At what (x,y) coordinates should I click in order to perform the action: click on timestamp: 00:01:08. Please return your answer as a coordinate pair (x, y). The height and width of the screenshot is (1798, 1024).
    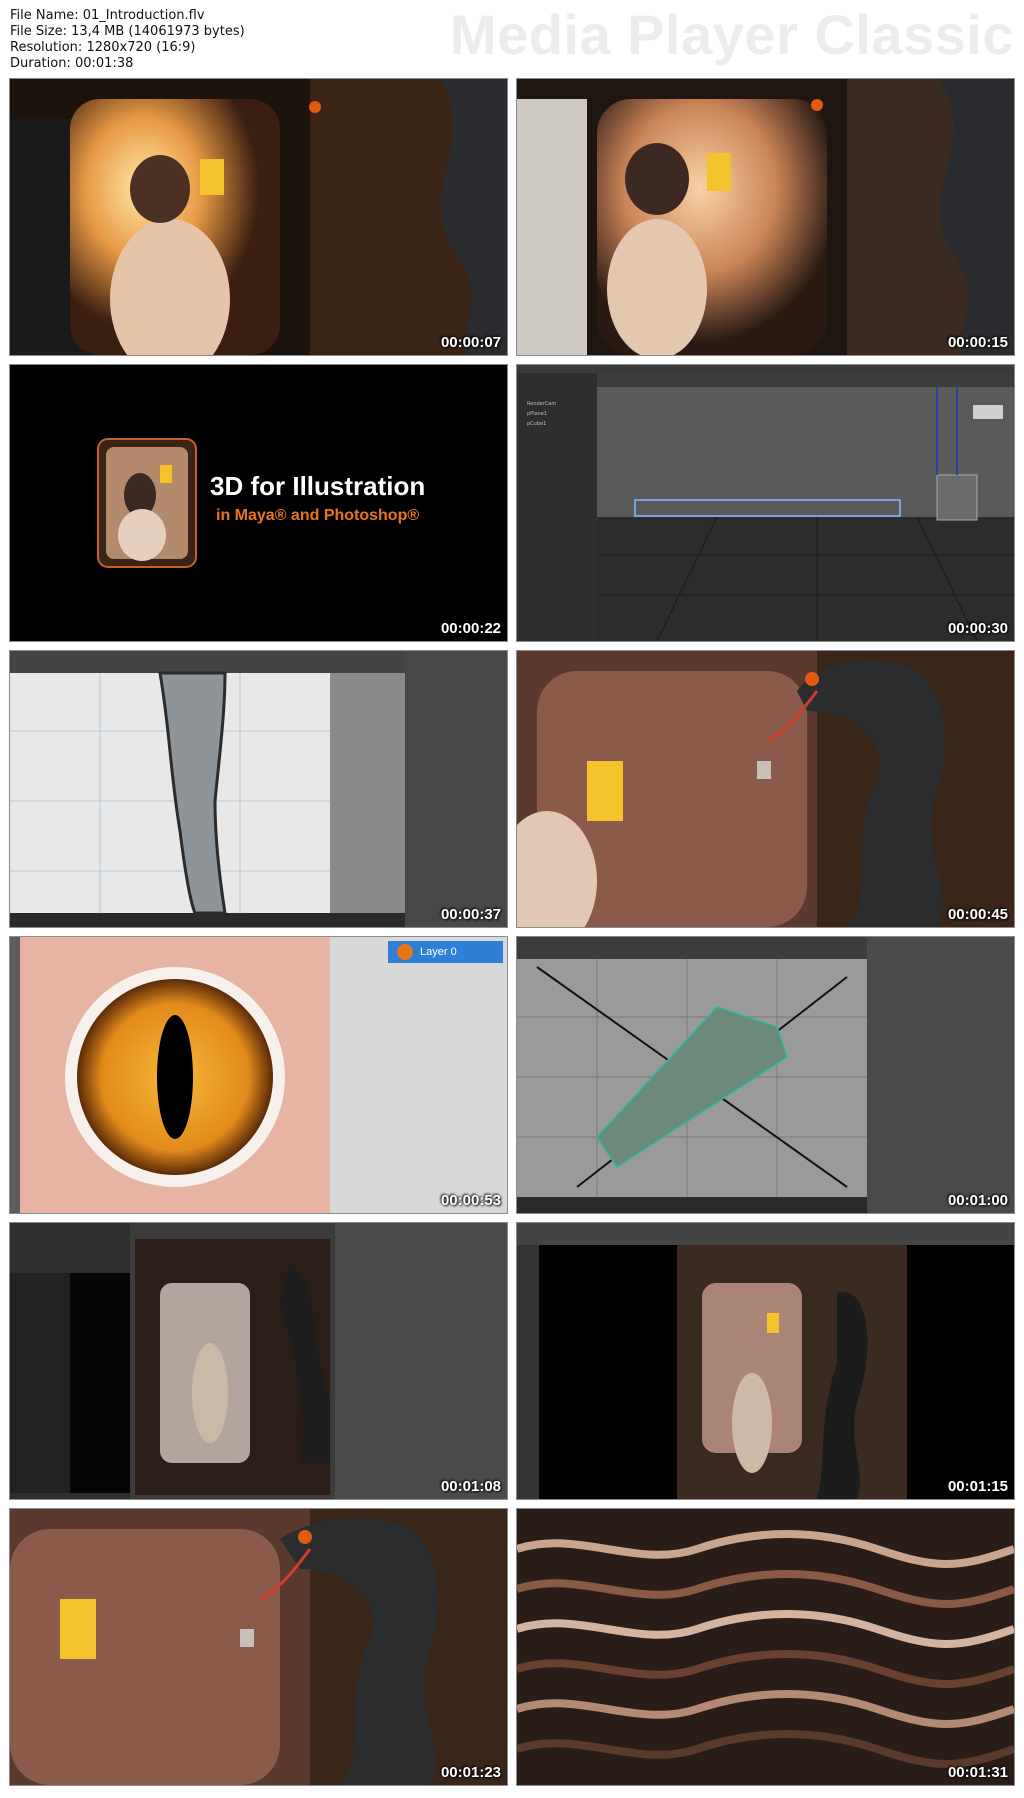
    Looking at the image, I should click on (470, 1486).